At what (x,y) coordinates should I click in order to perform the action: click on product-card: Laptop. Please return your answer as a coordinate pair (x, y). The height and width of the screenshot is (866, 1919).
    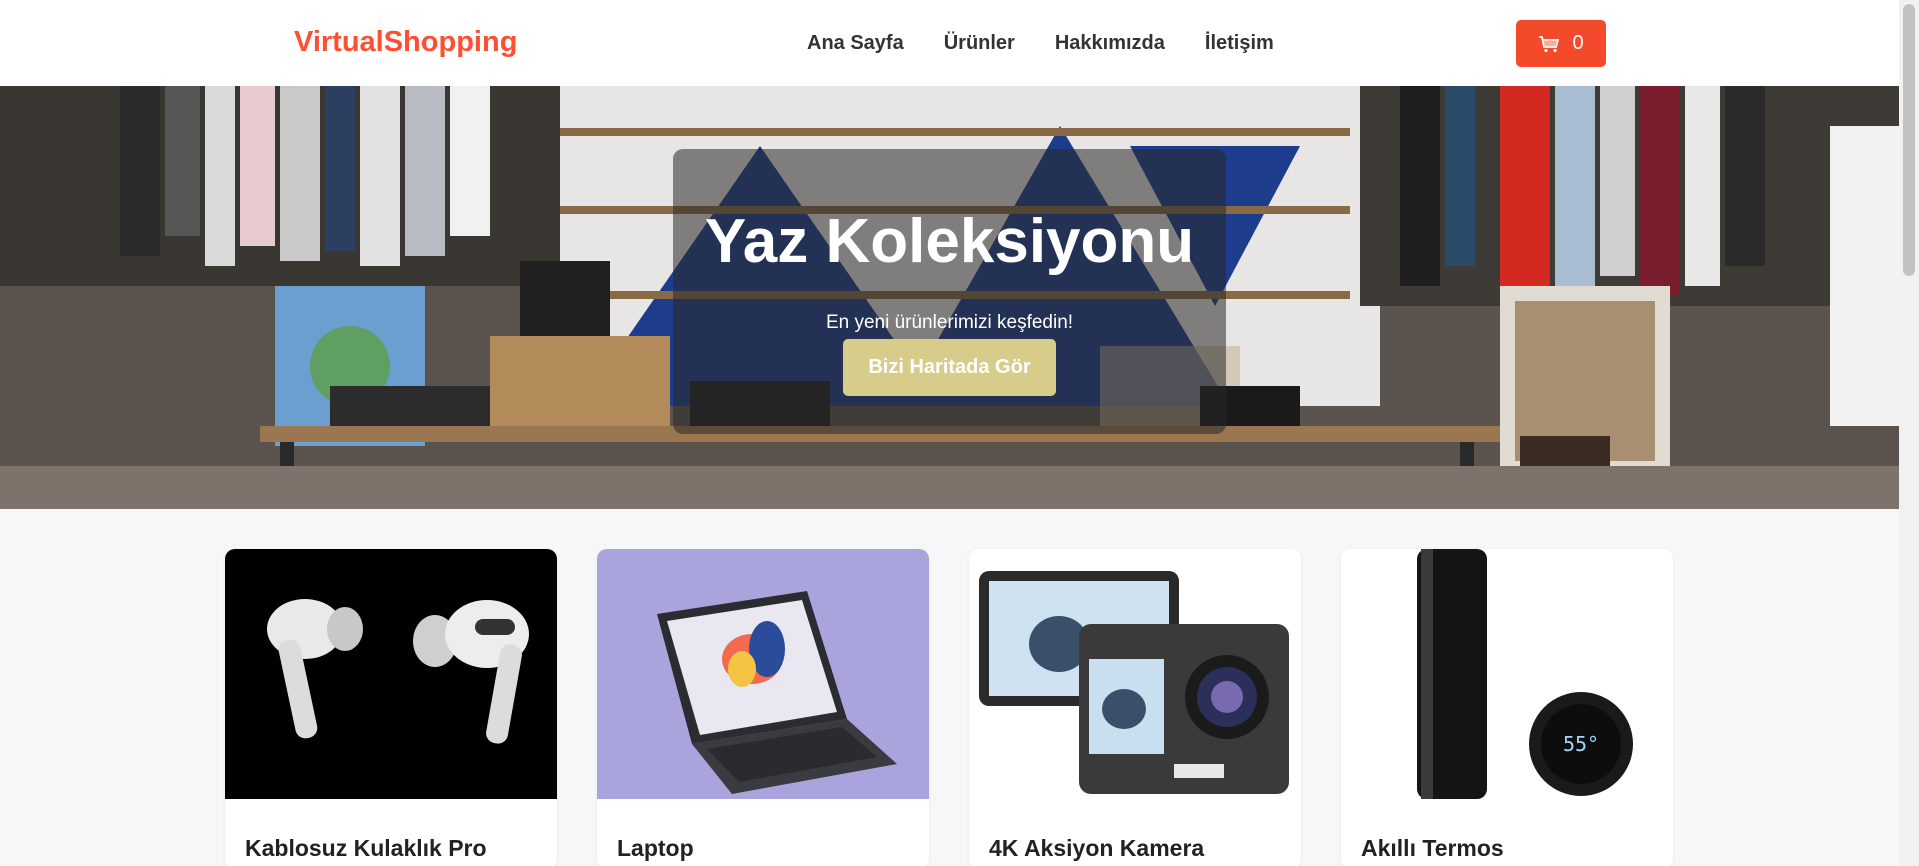
    Looking at the image, I should click on (763, 707).